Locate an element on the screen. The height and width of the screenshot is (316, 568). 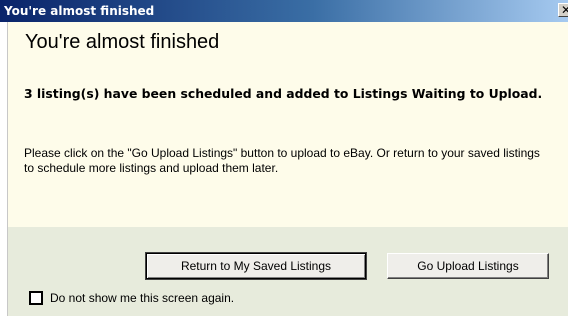
close-button: ✕ is located at coordinates (563, 10).